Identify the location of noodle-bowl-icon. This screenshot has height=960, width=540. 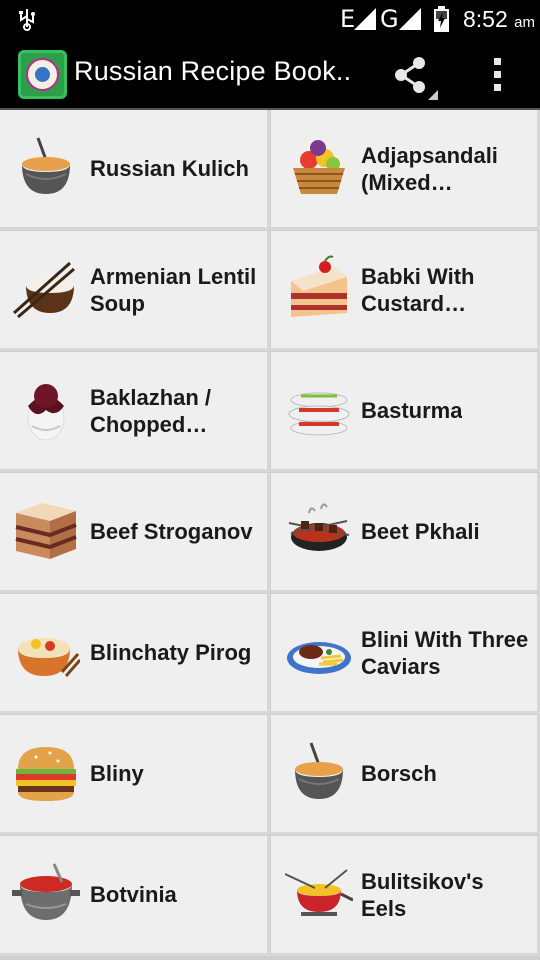
(46, 652).